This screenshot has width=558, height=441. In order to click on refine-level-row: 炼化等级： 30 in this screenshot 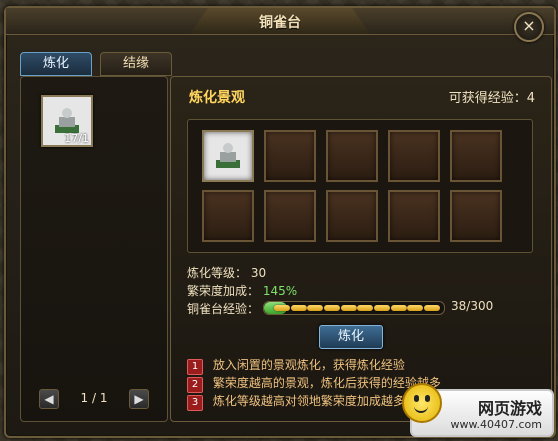, I will do `click(242, 273)`.